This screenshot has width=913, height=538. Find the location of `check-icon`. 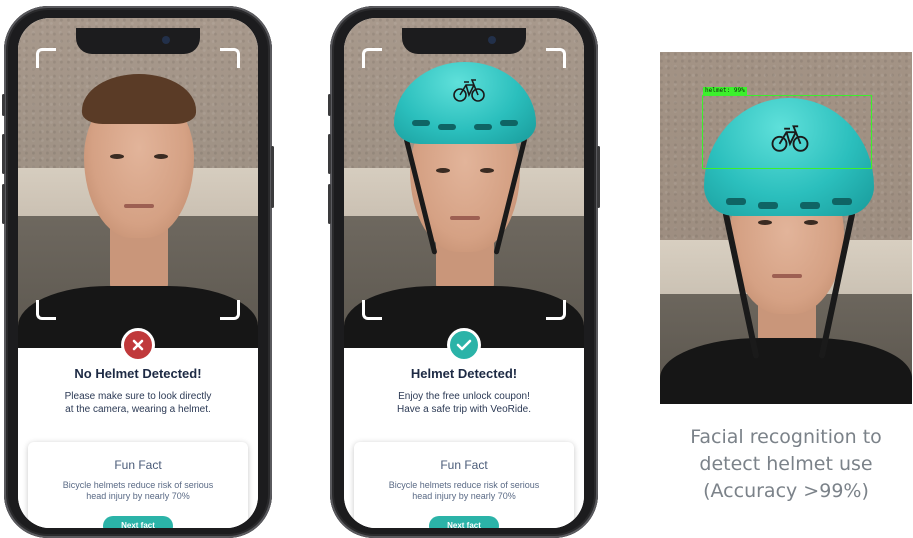

check-icon is located at coordinates (464, 345).